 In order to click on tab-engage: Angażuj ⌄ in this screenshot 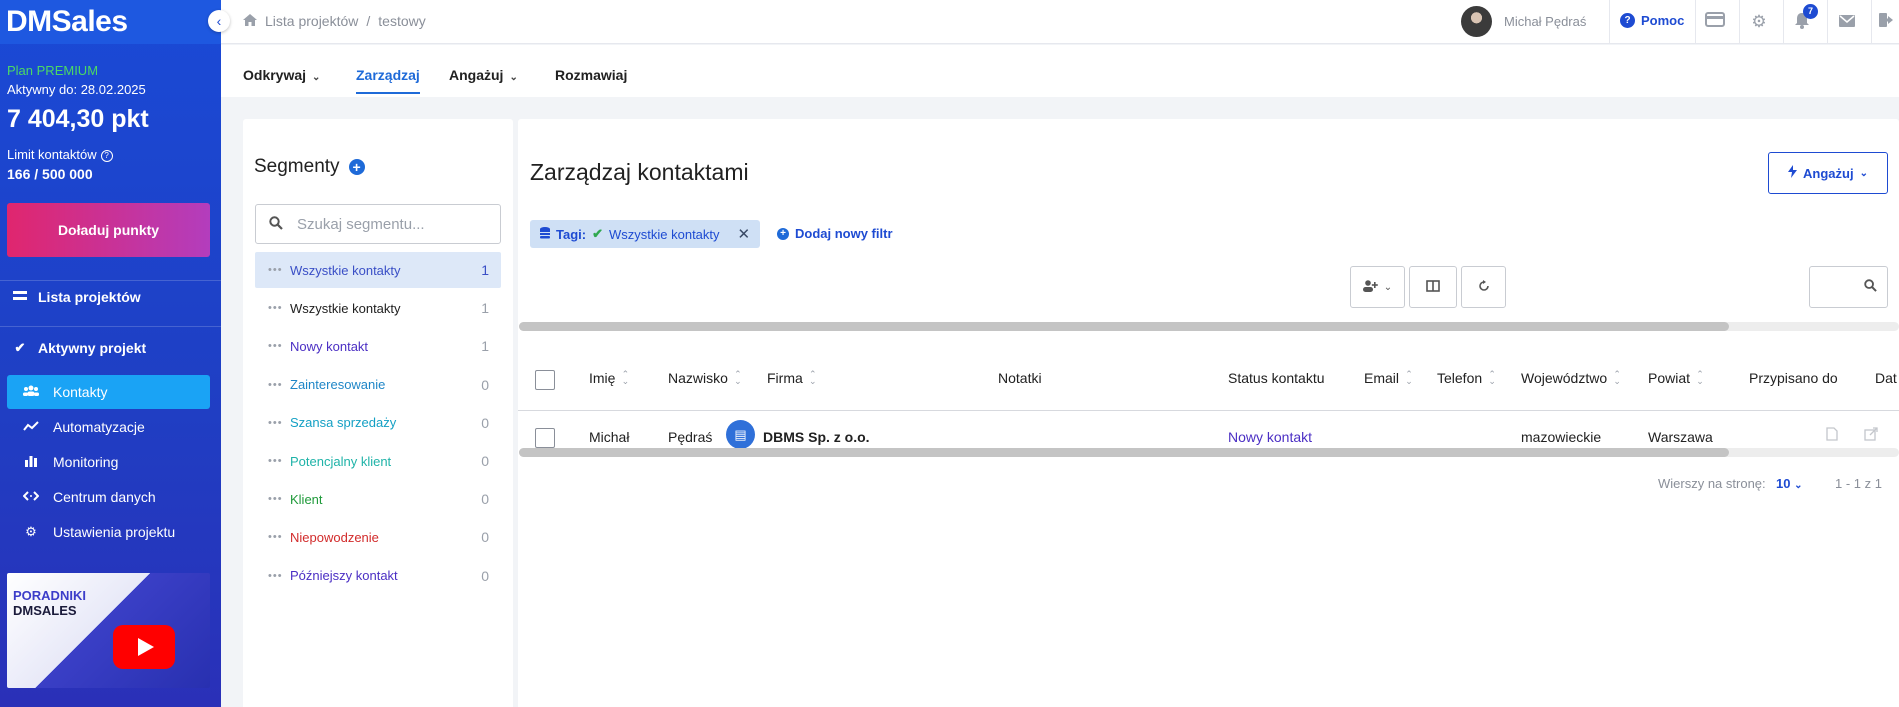, I will do `click(483, 75)`.